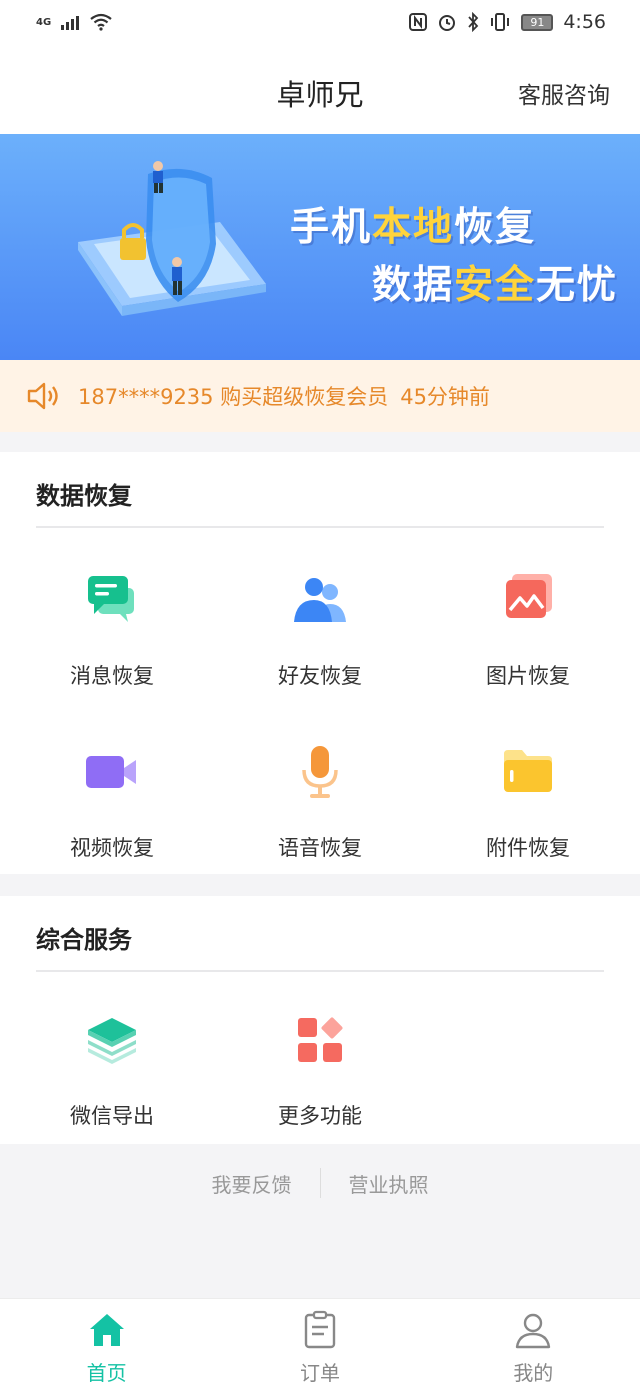  I want to click on notice-time: 45分钟前, so click(445, 397).